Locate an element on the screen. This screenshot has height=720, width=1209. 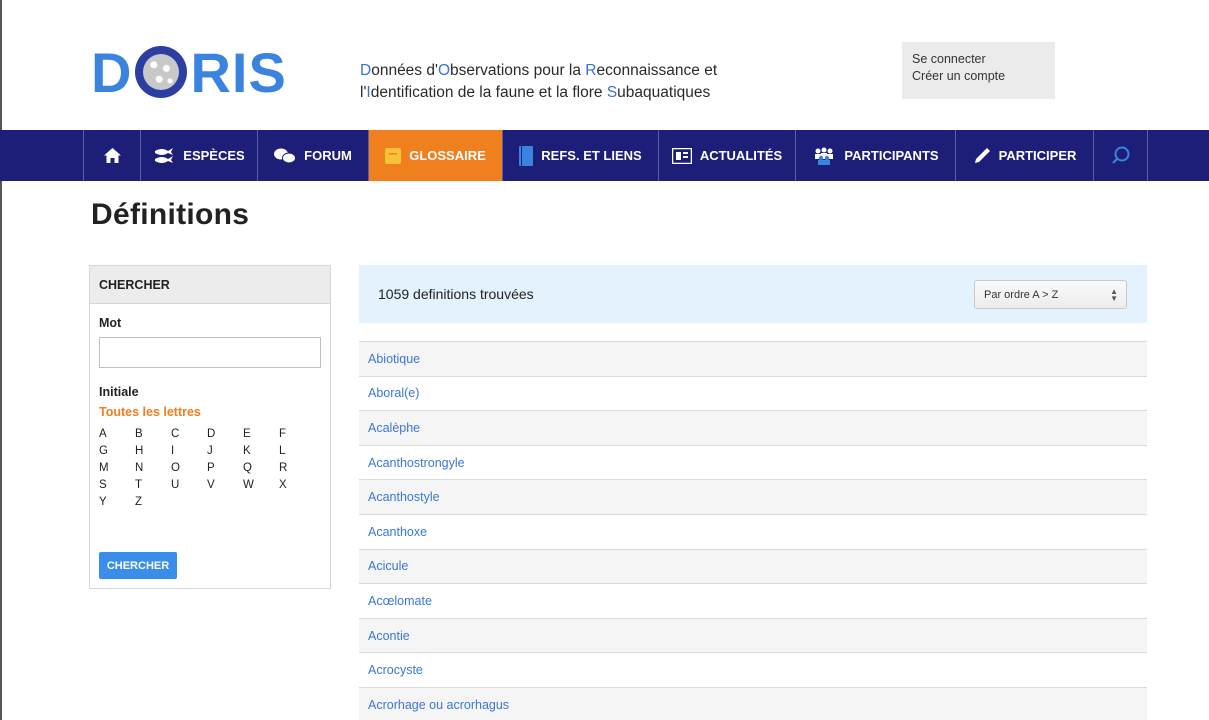
letter-link-o: O is located at coordinates (189, 468).